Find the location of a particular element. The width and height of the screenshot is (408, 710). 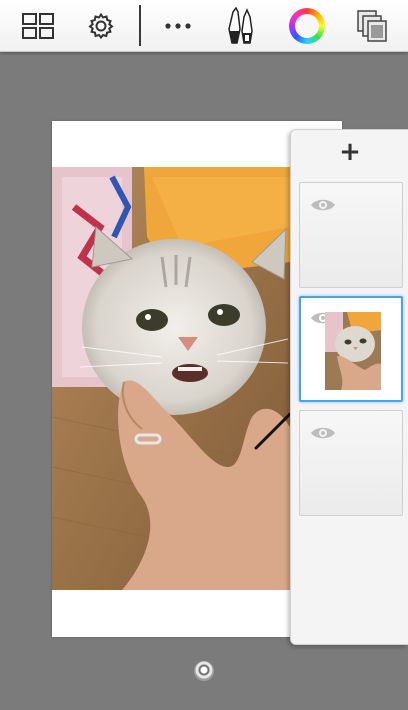

add-layer-button: + is located at coordinates (349, 152).